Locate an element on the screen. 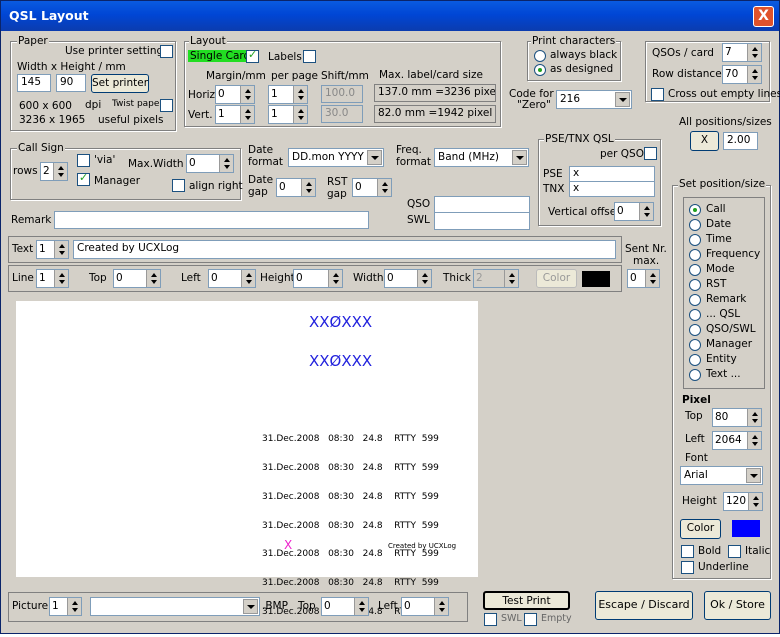 The width and height of the screenshot is (780, 637). use-printer-checkbox is located at coordinates (166, 51).